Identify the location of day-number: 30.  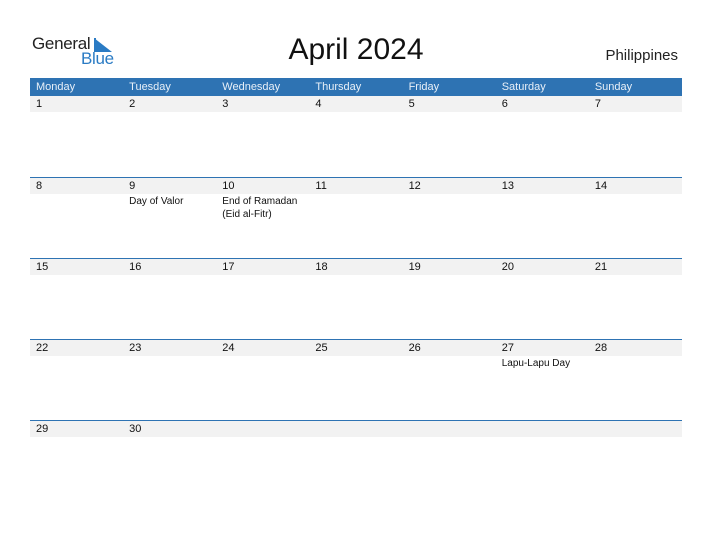
(135, 429).